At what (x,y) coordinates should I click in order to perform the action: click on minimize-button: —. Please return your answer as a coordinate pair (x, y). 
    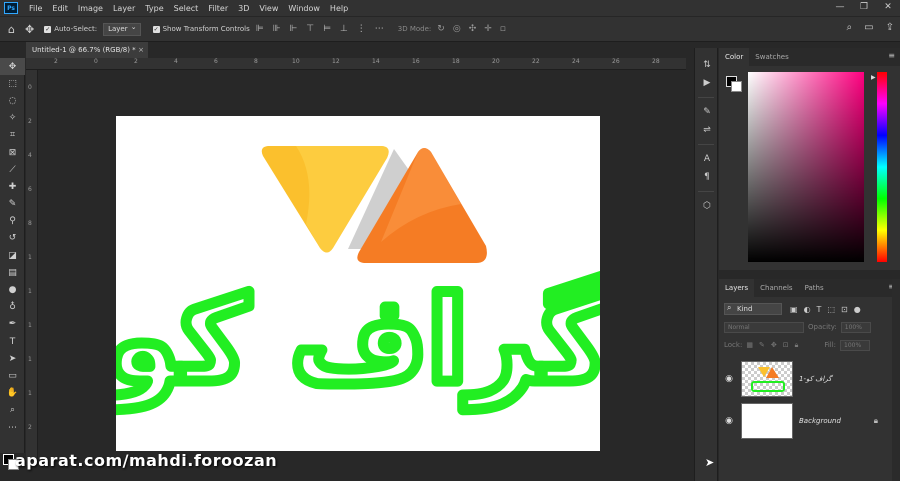
    Looking at the image, I should click on (840, 8).